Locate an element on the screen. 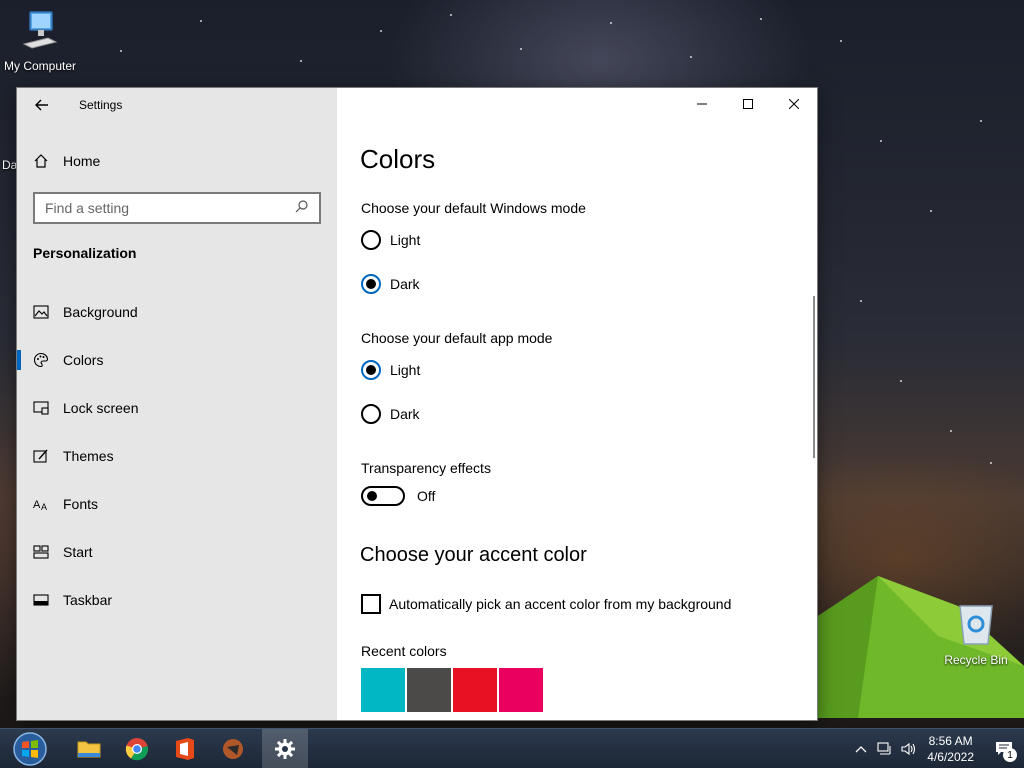 The height and width of the screenshot is (768, 1024). sidebar-item-label: Home is located at coordinates (82, 161).